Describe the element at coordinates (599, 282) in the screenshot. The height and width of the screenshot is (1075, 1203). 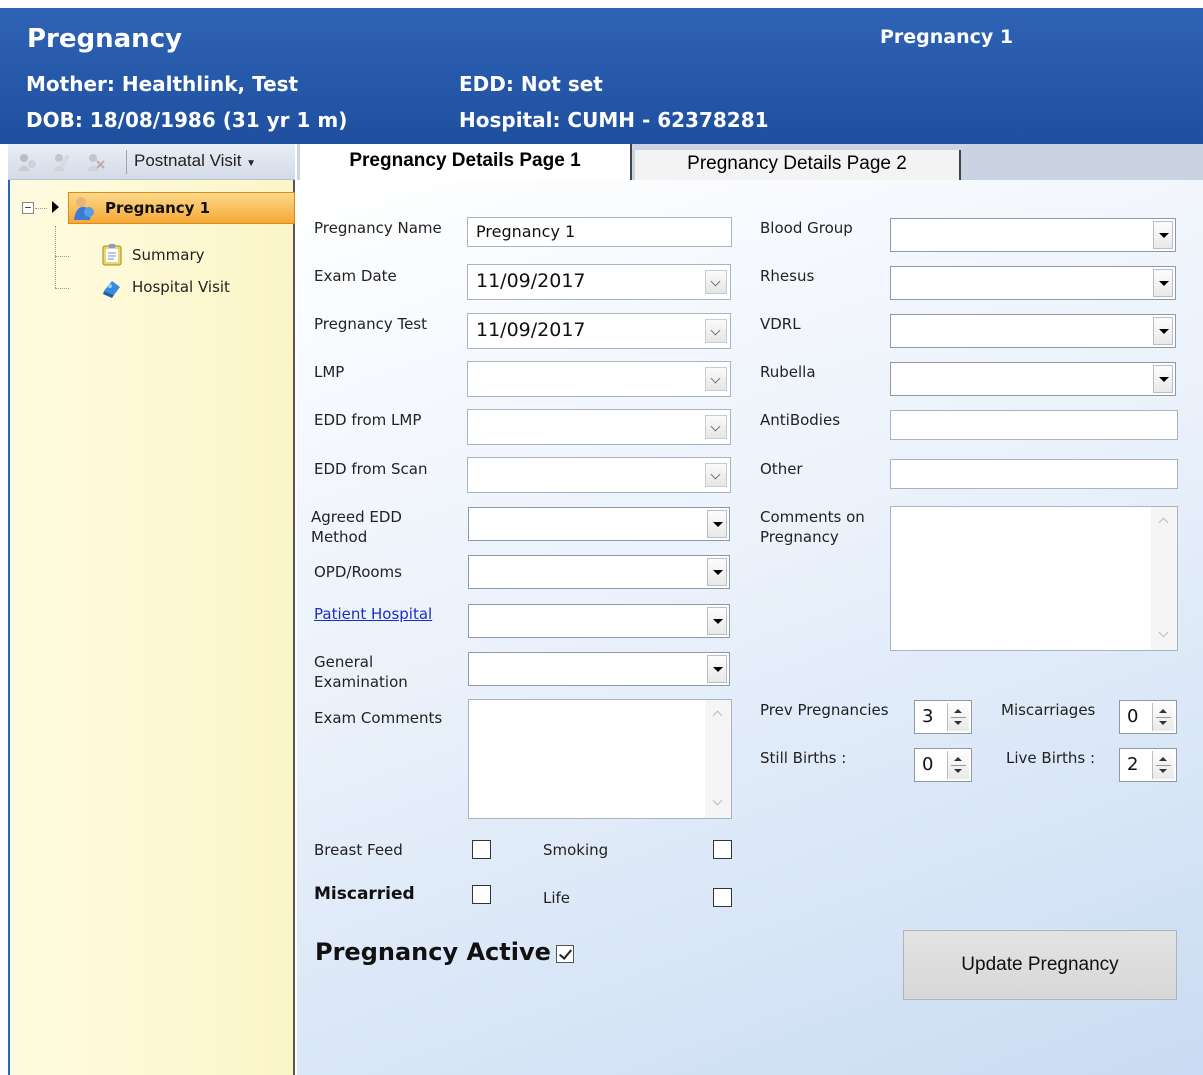
I see `exam-date-picker: 11/09/2017` at that location.